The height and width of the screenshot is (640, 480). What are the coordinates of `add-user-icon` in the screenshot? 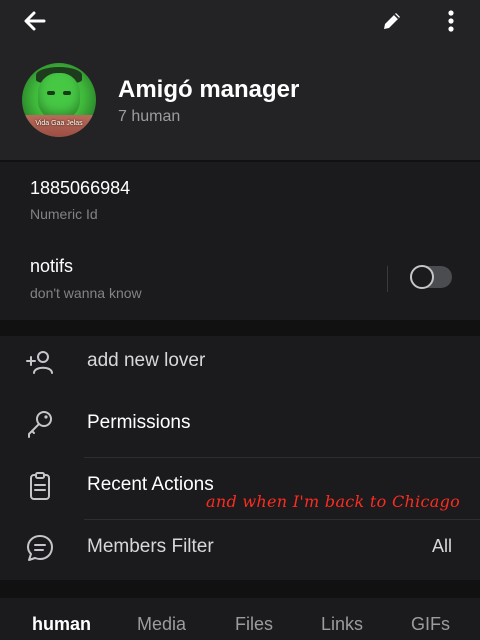 It's located at (40, 362).